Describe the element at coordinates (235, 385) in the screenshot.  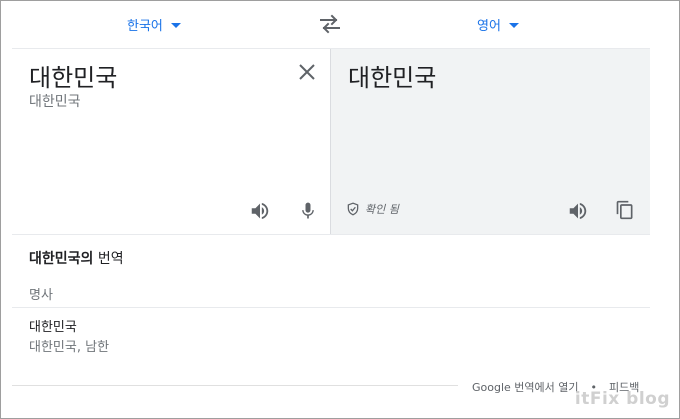
I see `footer-divider` at that location.